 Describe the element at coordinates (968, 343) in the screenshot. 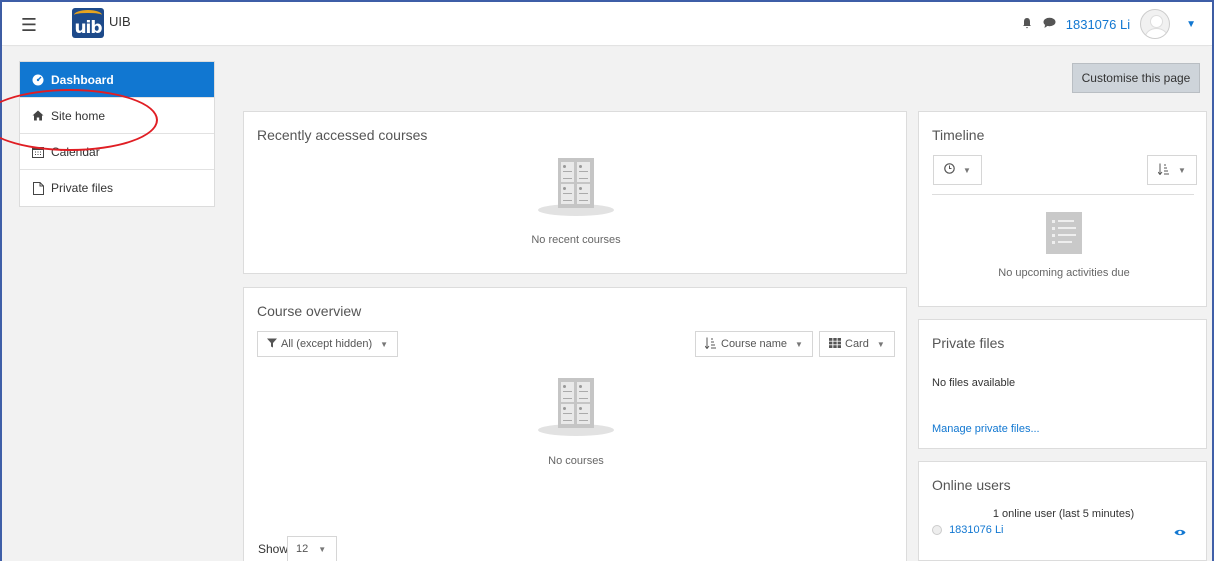

I see `card-title: Private files` at that location.